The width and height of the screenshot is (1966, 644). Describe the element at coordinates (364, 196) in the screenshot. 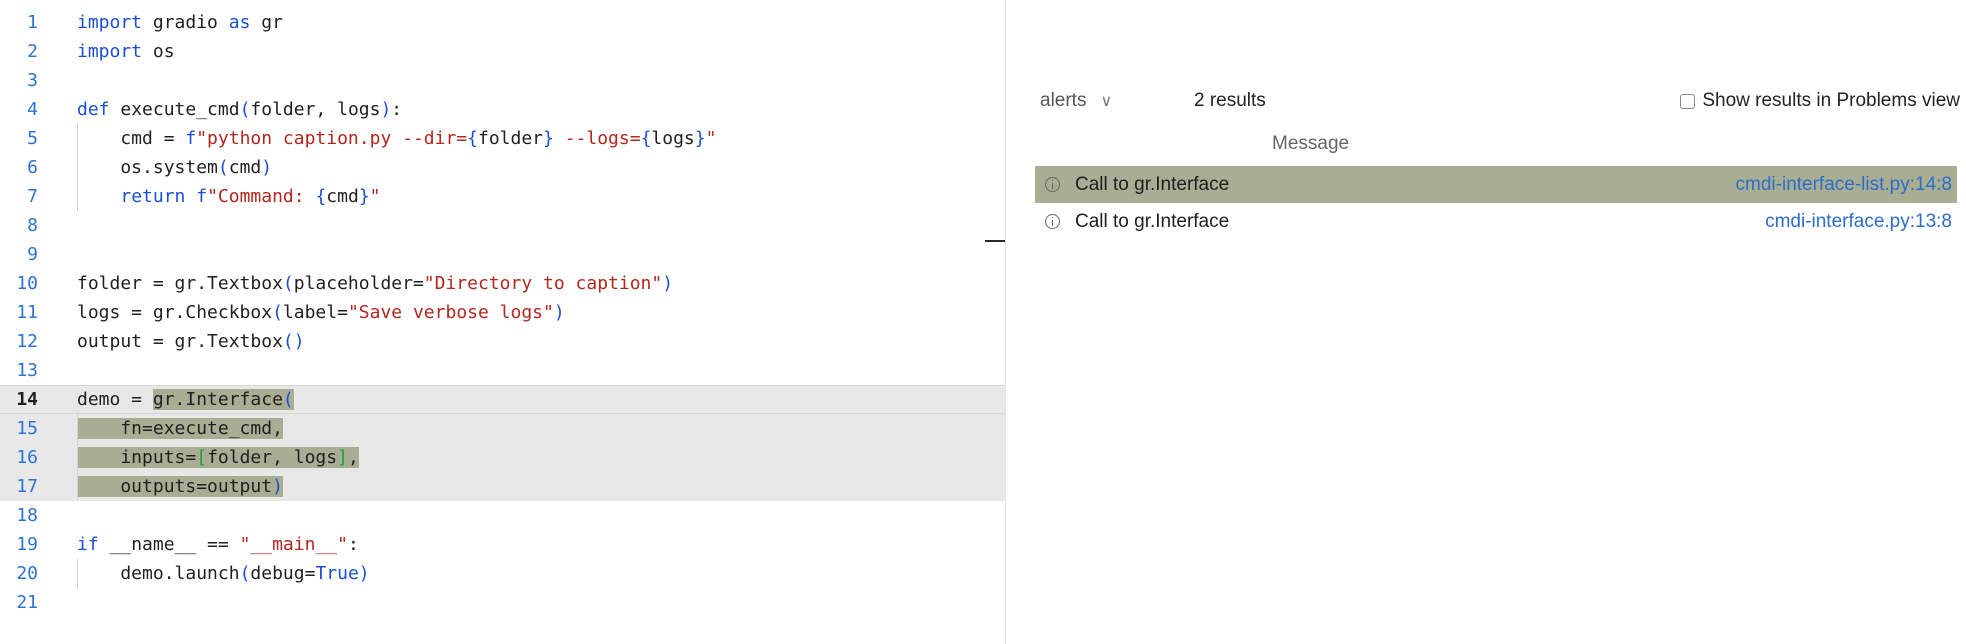

I see `code-token: }` at that location.